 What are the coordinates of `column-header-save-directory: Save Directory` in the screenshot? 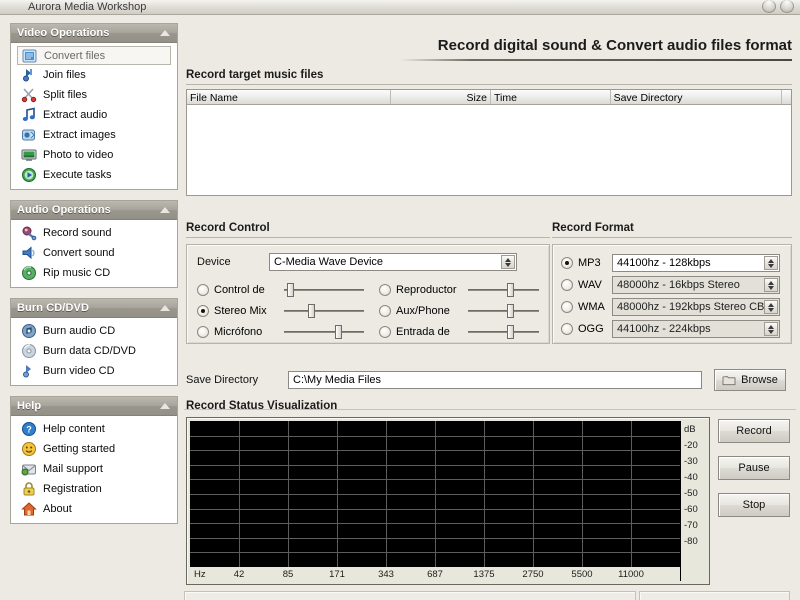 It's located at (697, 97).